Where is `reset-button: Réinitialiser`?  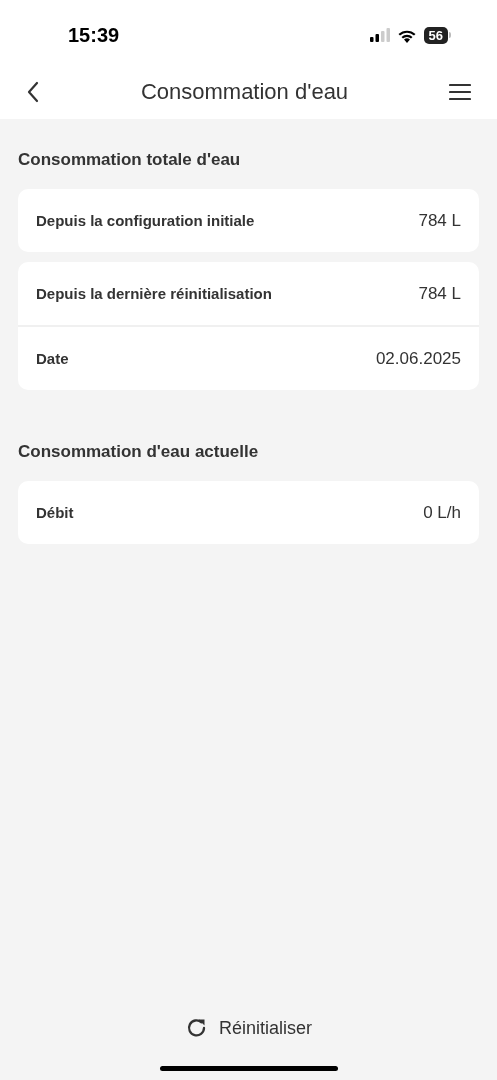
reset-button: Réinitialiser is located at coordinates (248, 1028).